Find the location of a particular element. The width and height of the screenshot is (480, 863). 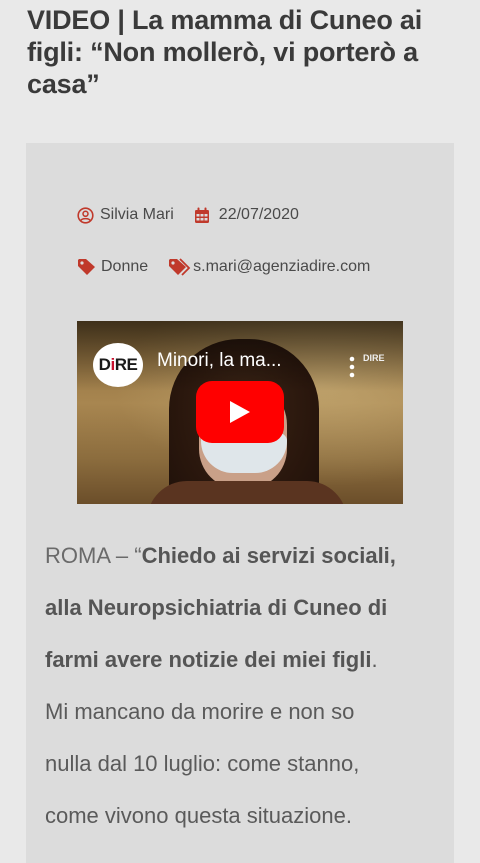

more-vertical-icon is located at coordinates (352, 367).